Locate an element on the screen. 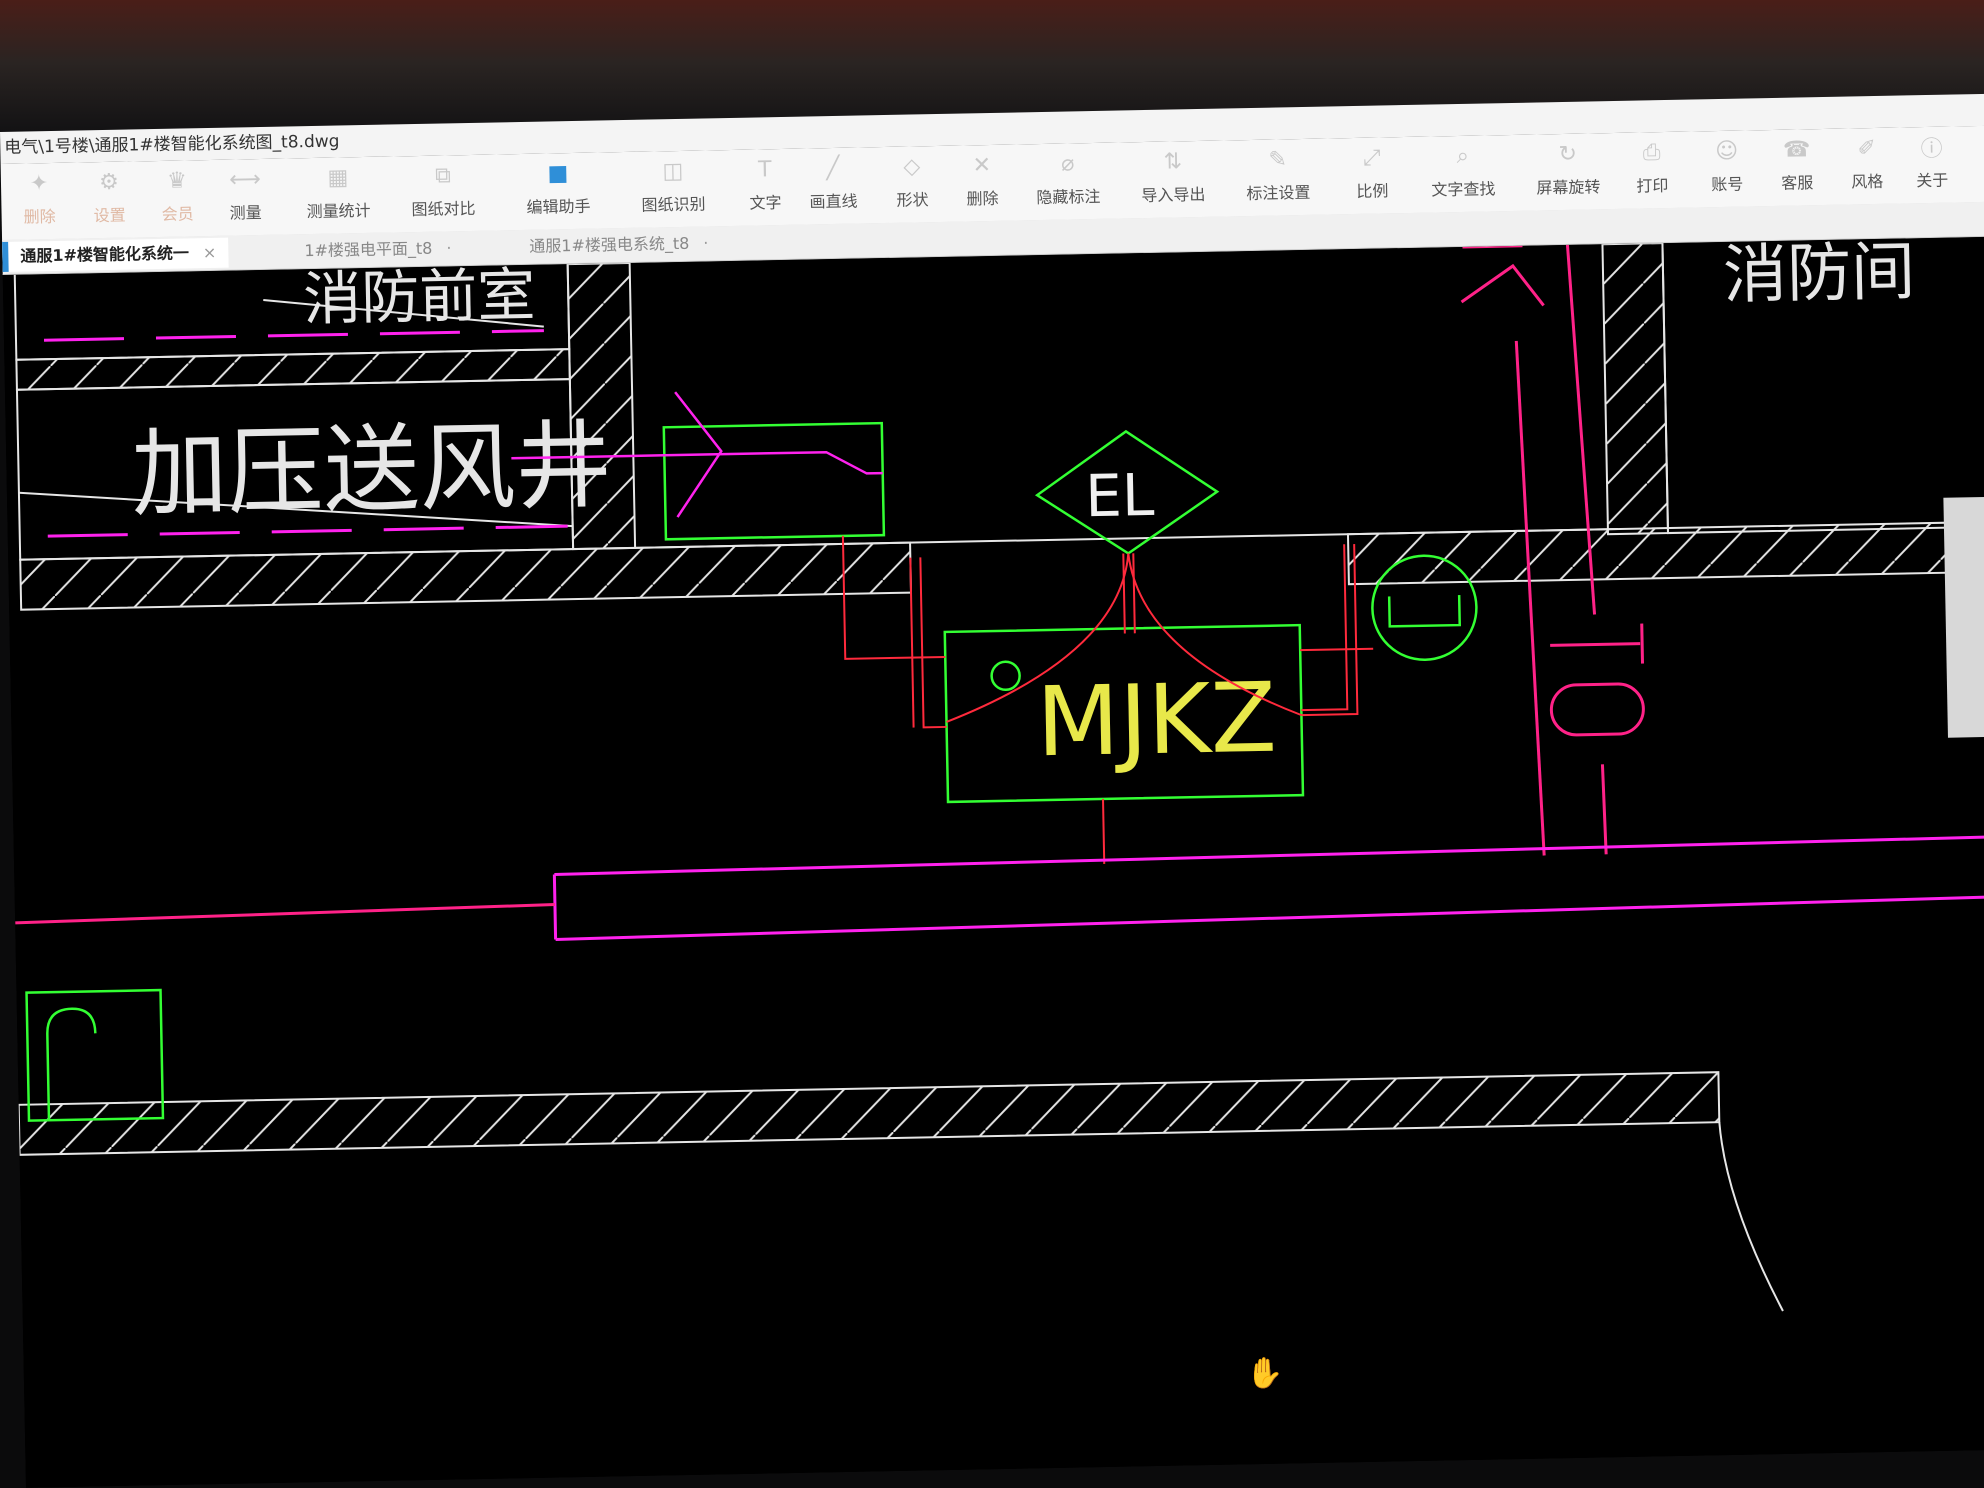 Image resolution: width=1984 pixels, height=1488 pixels. rotate-screen-icon: ↻ is located at coordinates (1568, 154).